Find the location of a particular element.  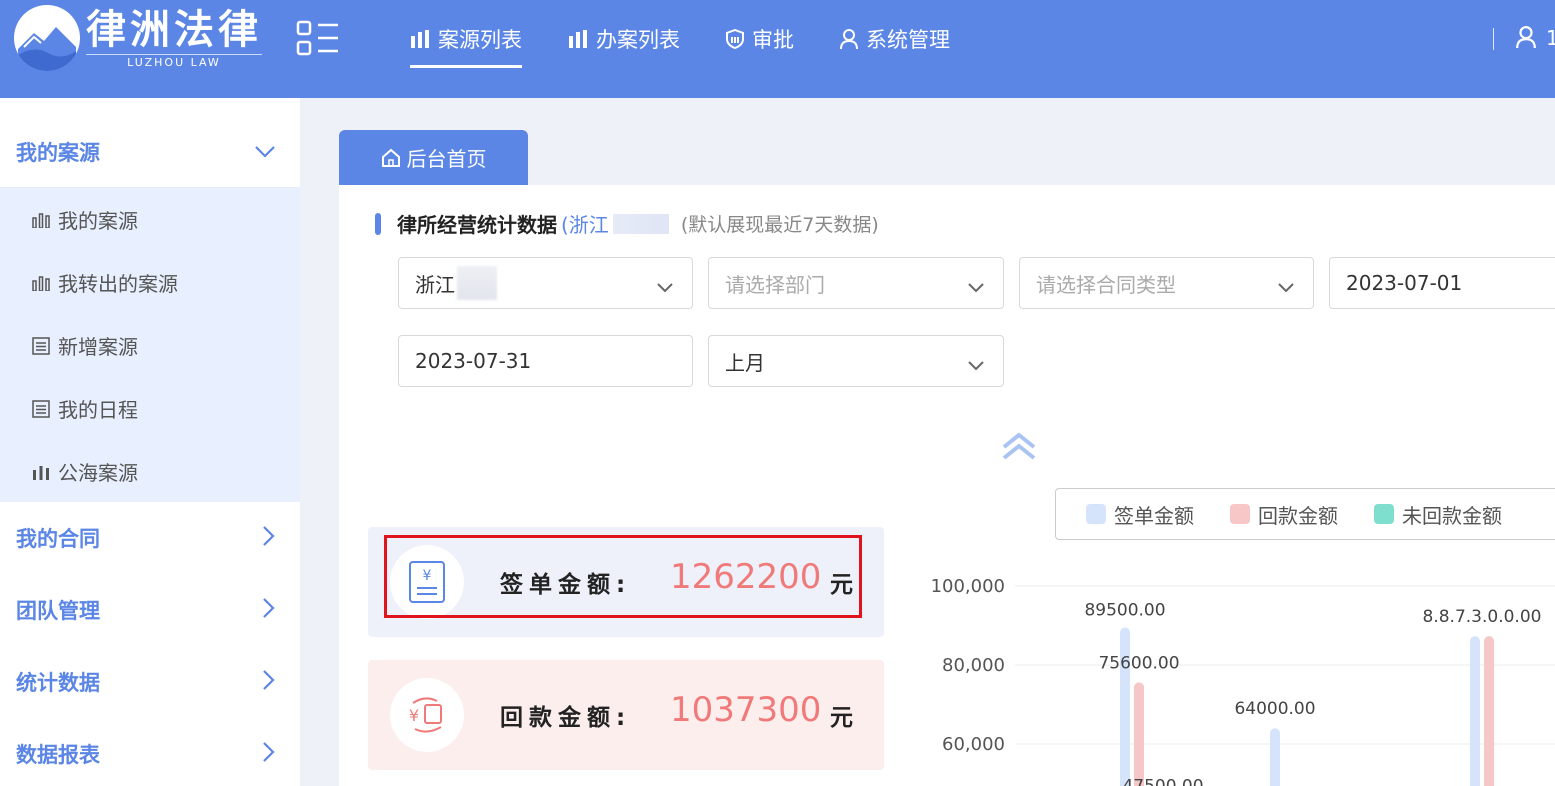

tab-label: 后台首页 is located at coordinates (446, 159).